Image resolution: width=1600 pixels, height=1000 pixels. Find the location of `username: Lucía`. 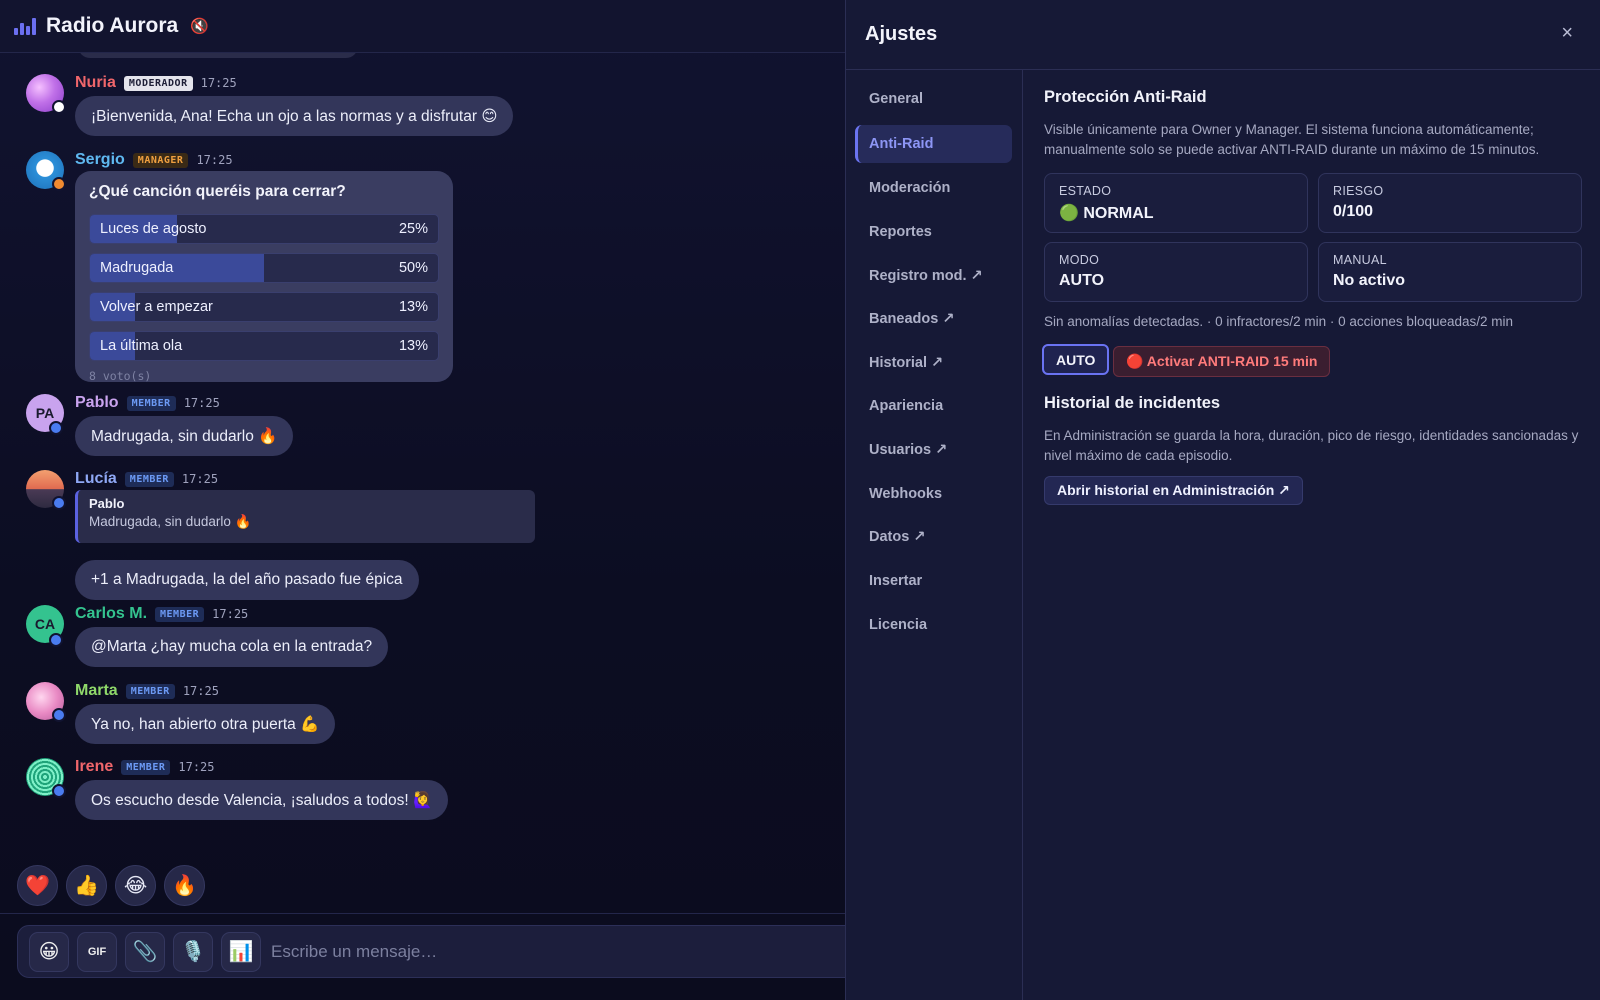

username: Lucía is located at coordinates (96, 479).